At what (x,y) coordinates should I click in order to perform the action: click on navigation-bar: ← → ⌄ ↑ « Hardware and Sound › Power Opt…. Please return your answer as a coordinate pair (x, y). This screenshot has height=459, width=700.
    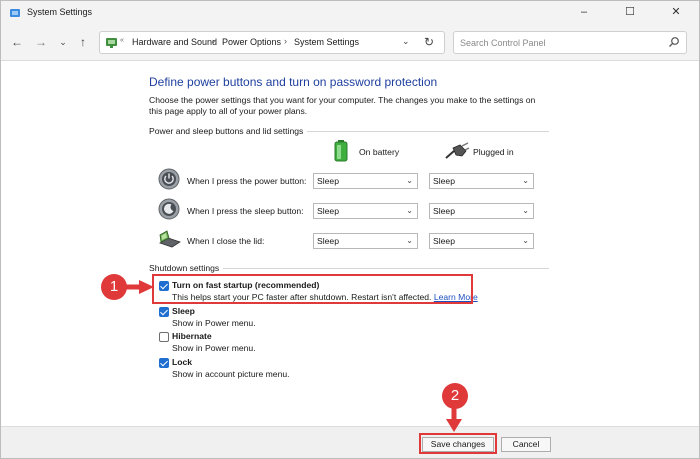
    Looking at the image, I should click on (350, 43).